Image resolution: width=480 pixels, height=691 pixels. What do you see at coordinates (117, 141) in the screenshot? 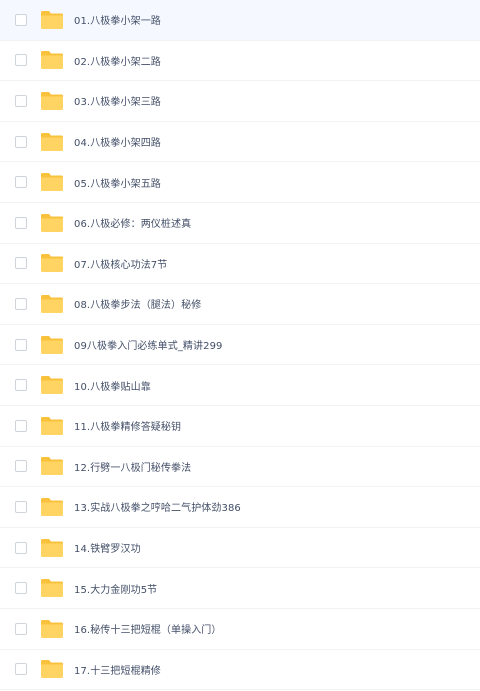
I see `file-name: 04.八极拳小架四路` at bounding box center [117, 141].